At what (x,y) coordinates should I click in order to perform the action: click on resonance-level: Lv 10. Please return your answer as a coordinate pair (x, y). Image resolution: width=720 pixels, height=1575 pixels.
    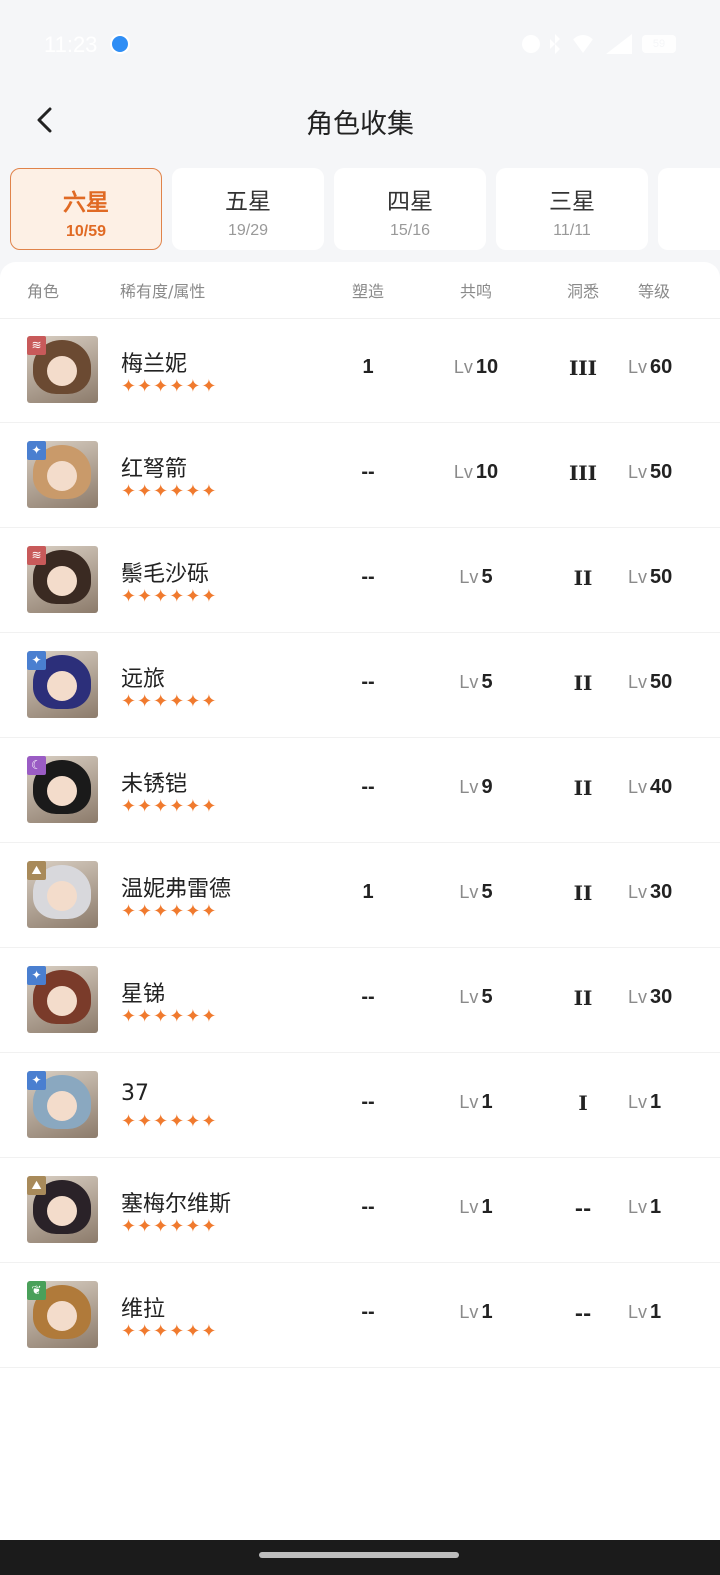
    Looking at the image, I should click on (476, 472).